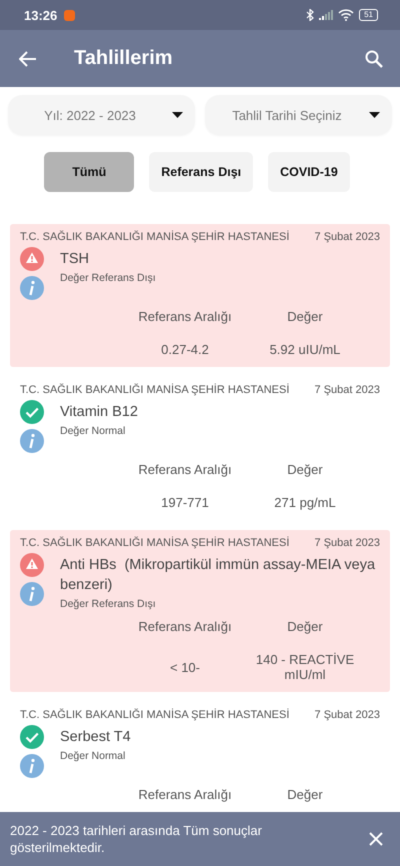 This screenshot has width=400, height=866. I want to click on test-name: TSH, so click(75, 259).